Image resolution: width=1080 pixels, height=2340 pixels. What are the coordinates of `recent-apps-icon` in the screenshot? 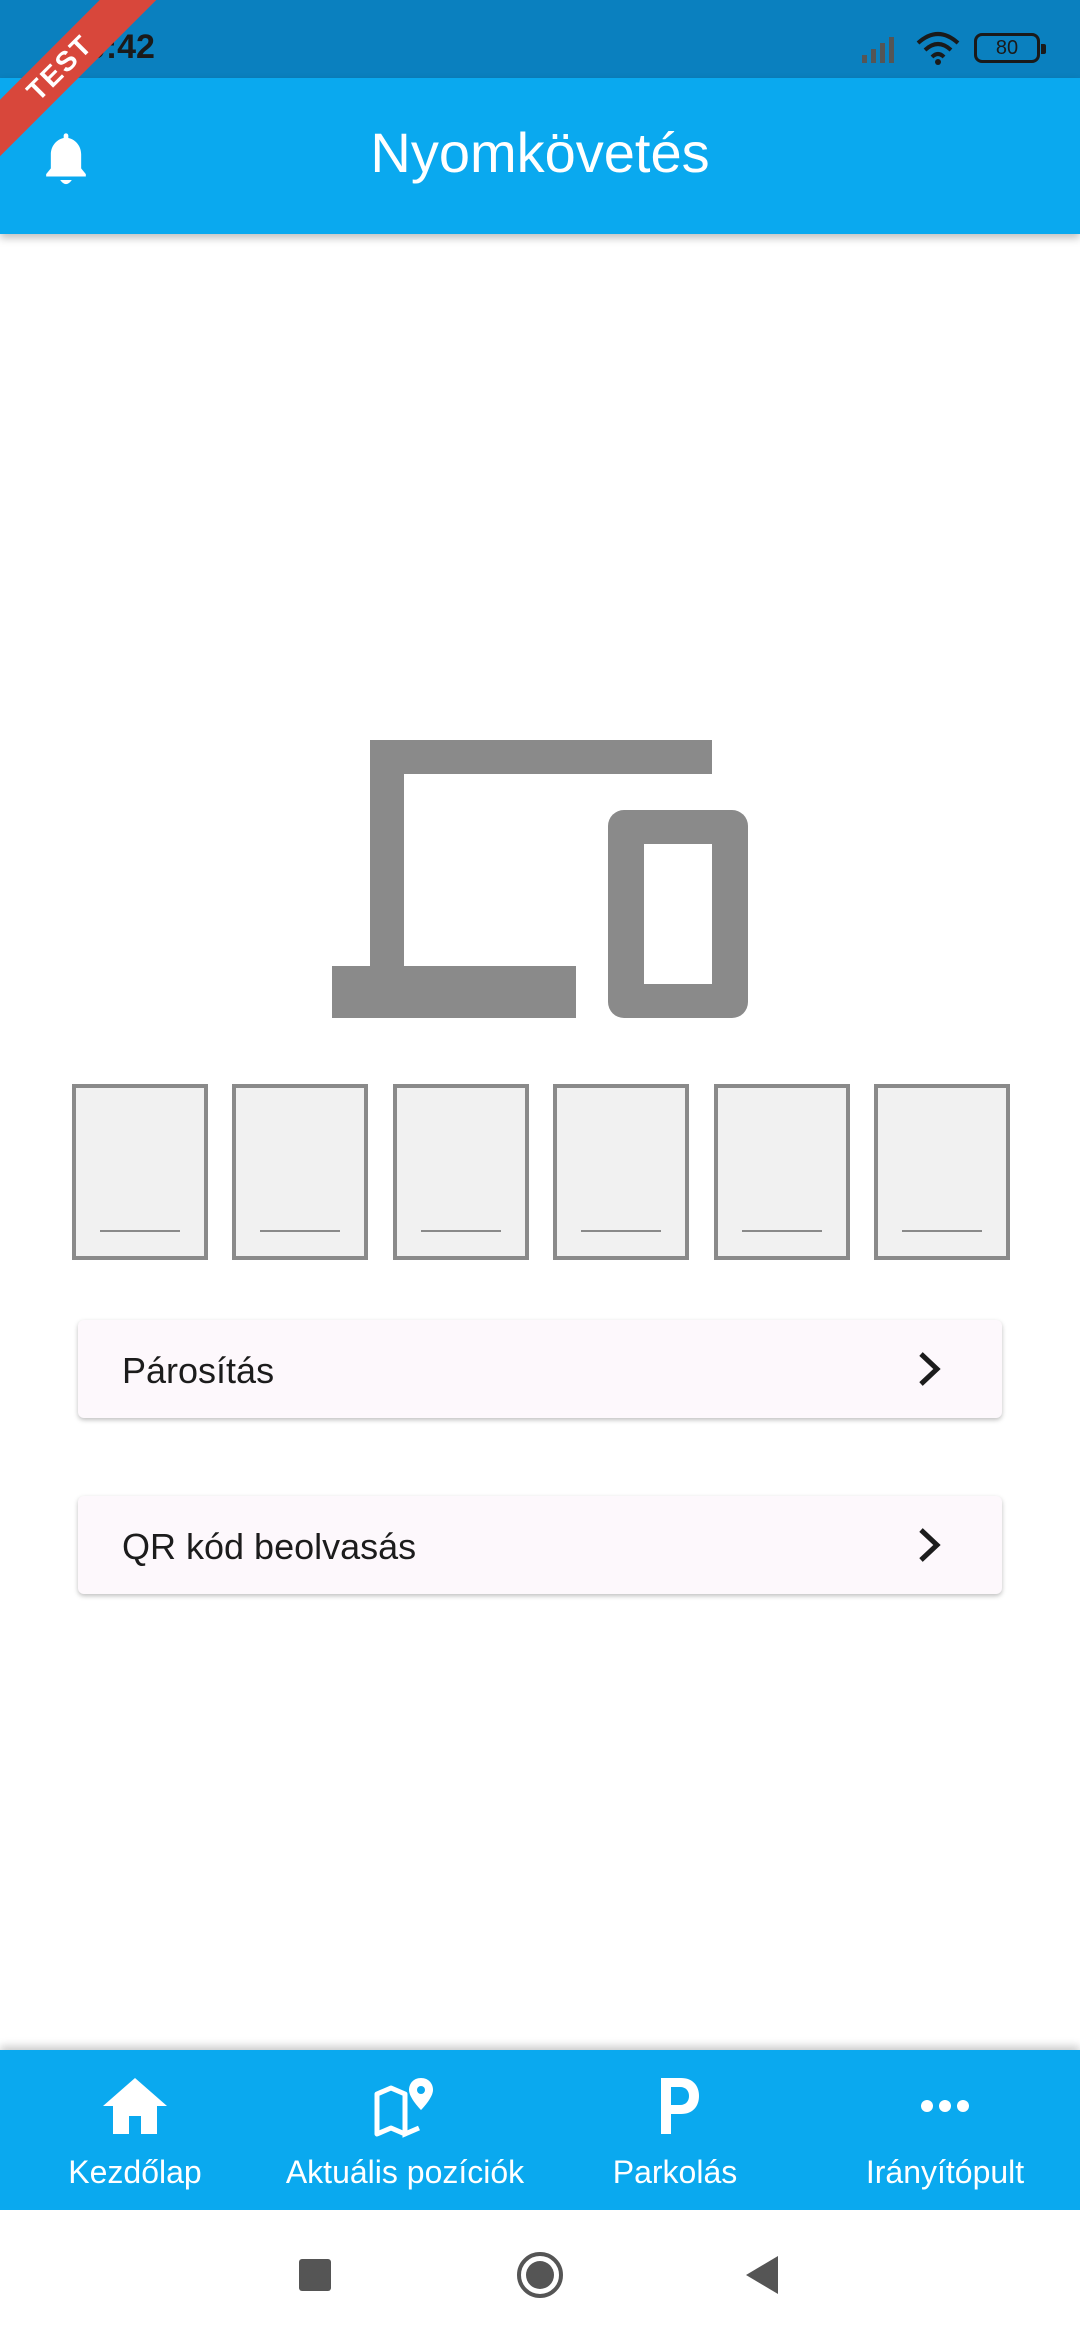 It's located at (315, 2275).